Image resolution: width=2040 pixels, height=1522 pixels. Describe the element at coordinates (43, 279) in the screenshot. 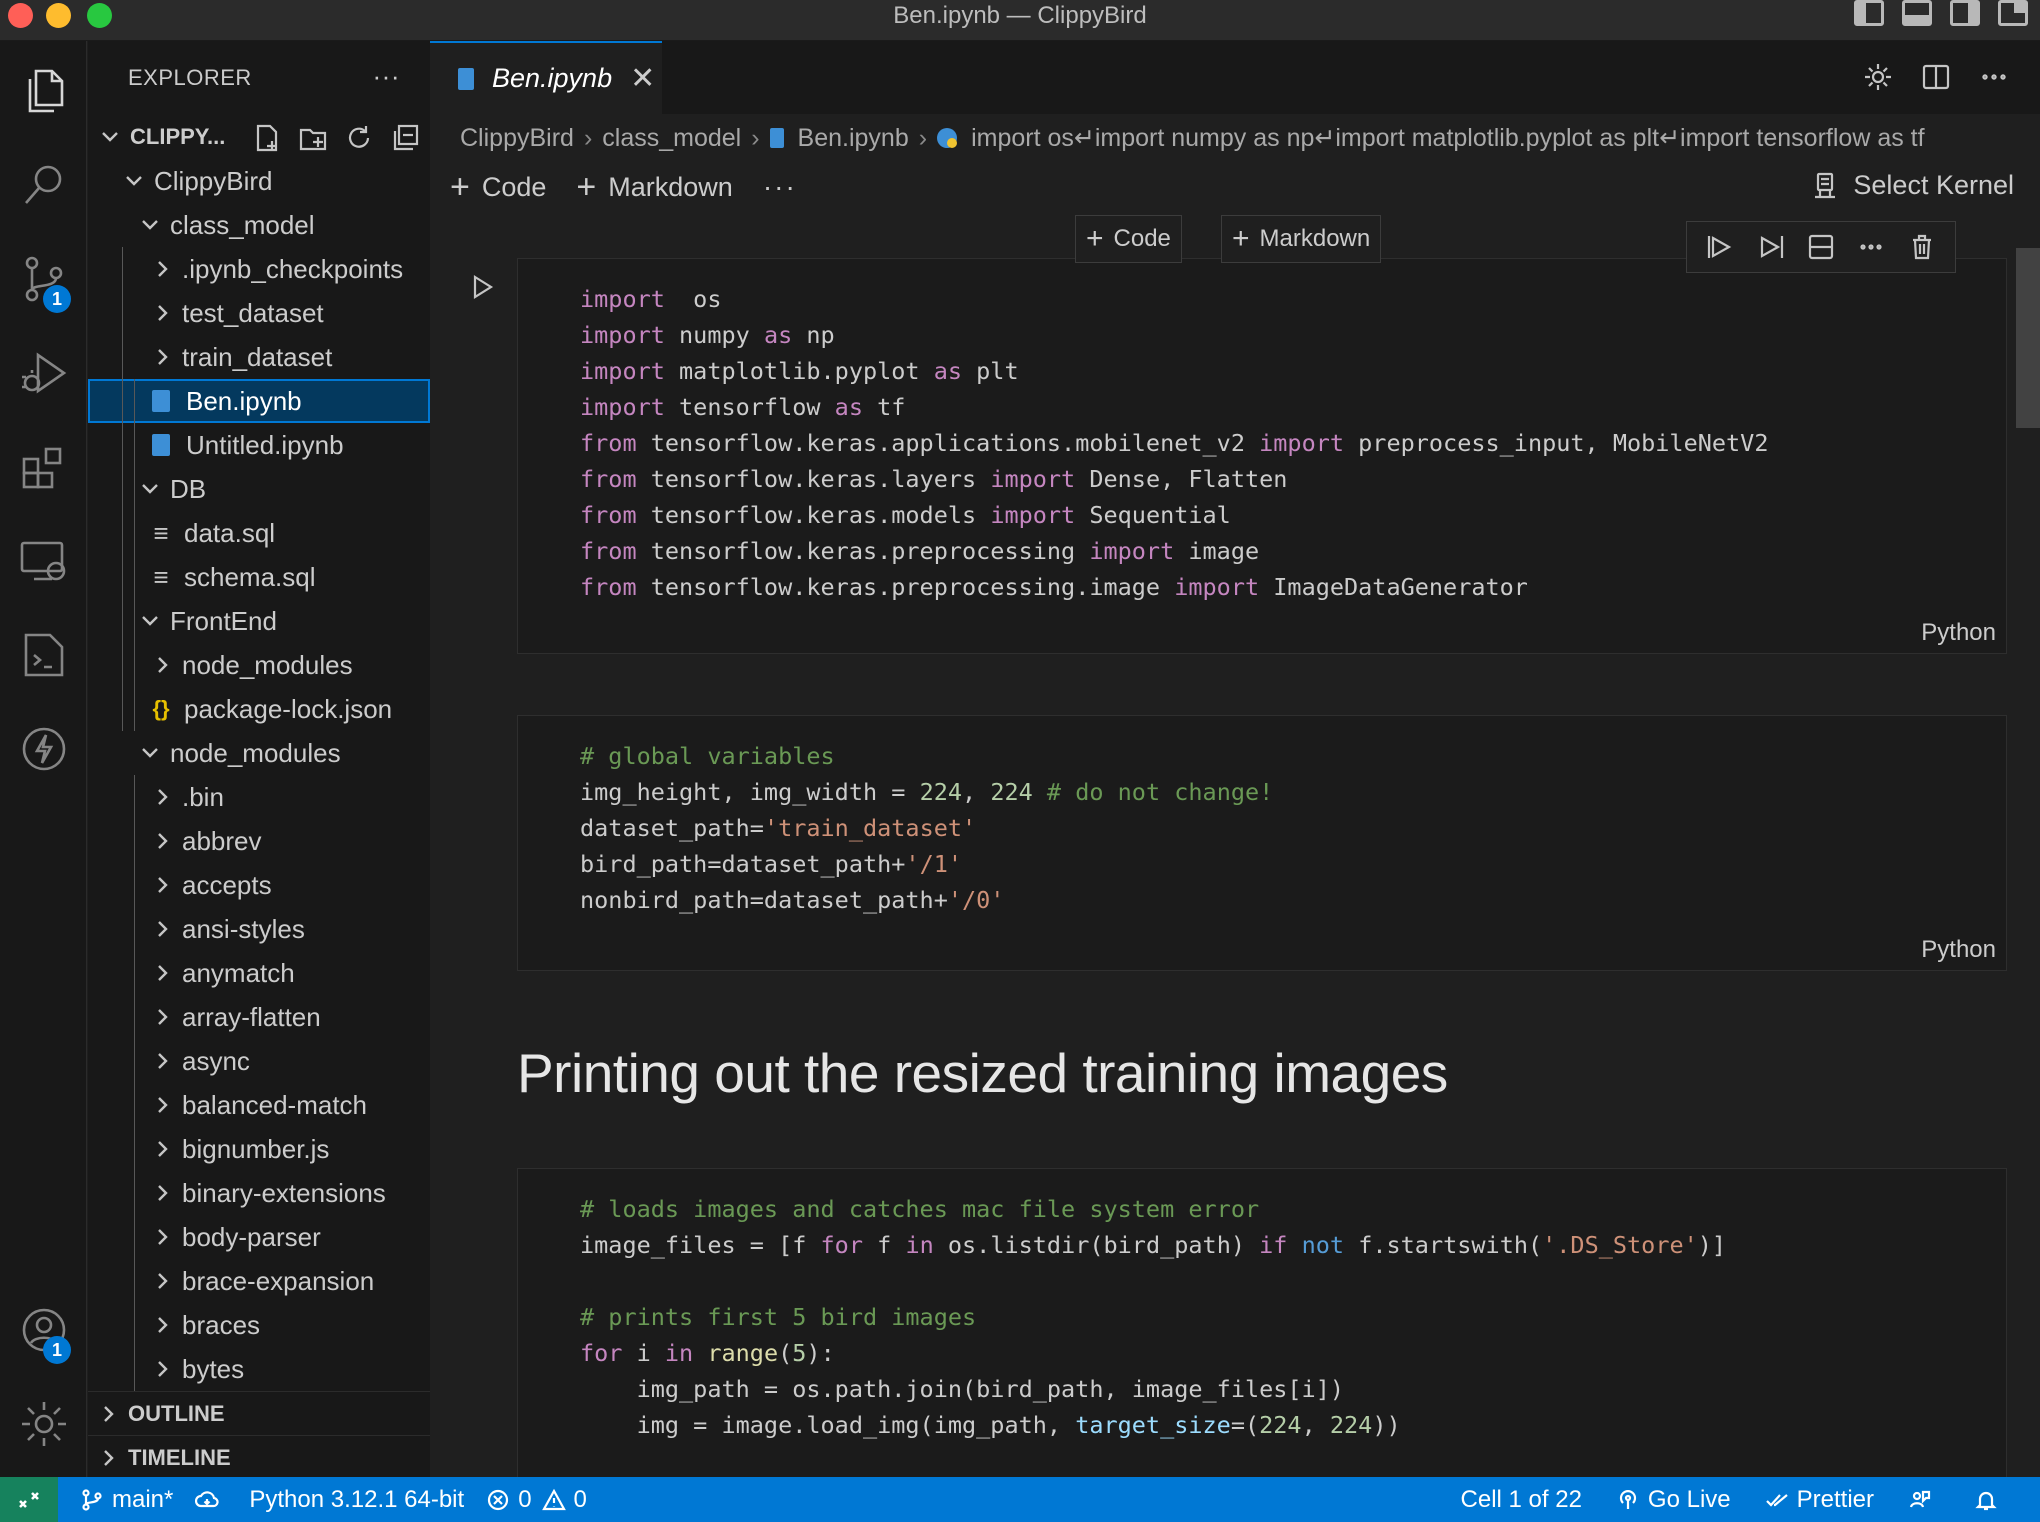

I see `source-control-icon: 1` at that location.